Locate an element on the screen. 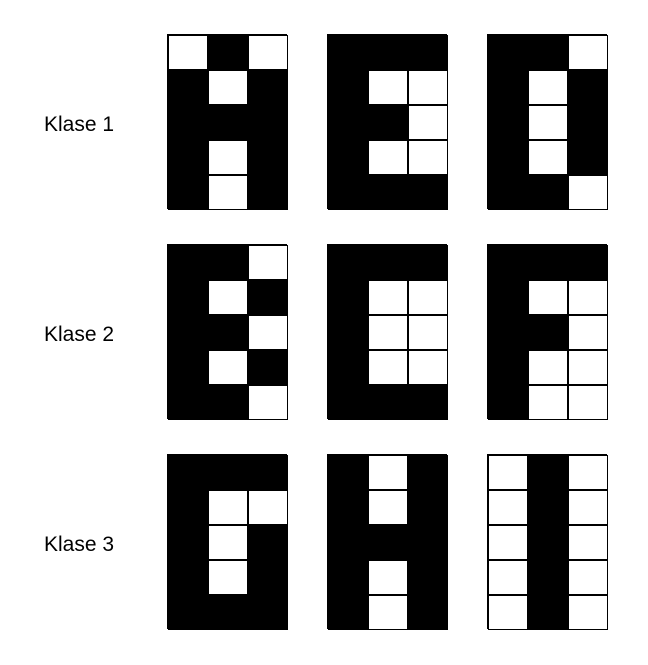 The height and width of the screenshot is (665, 648). glyph-a-grid is located at coordinates (227, 122).